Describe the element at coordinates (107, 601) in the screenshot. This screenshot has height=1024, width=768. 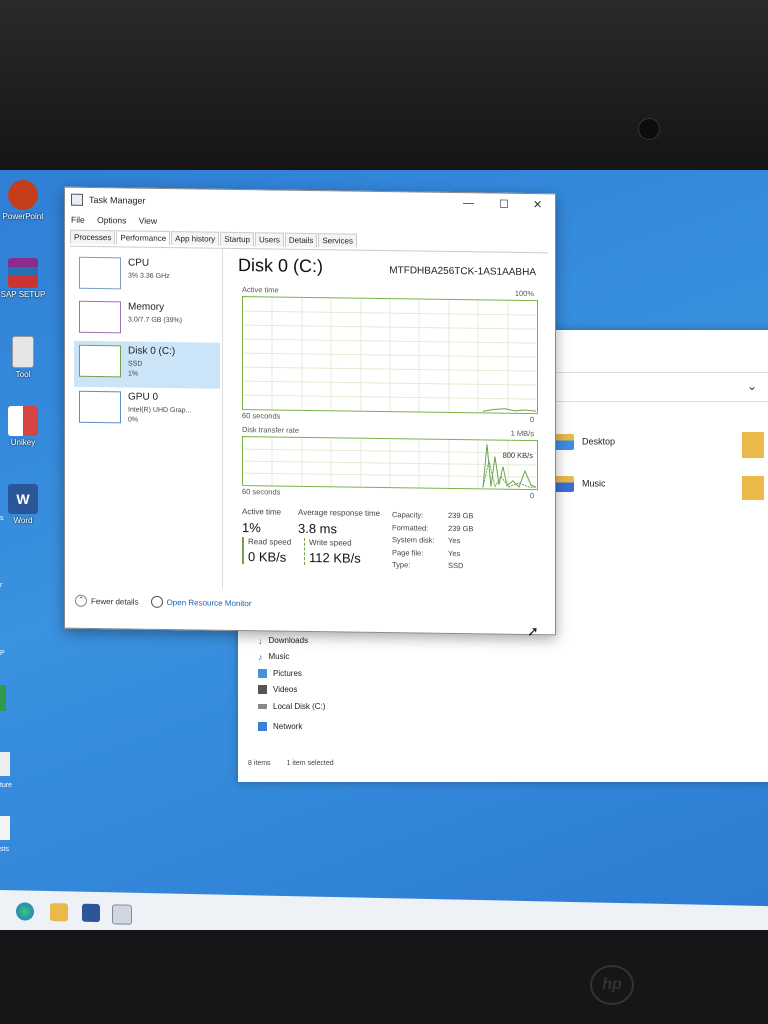
I see `fewer-details-button: ⌃ Fewer details` at that location.